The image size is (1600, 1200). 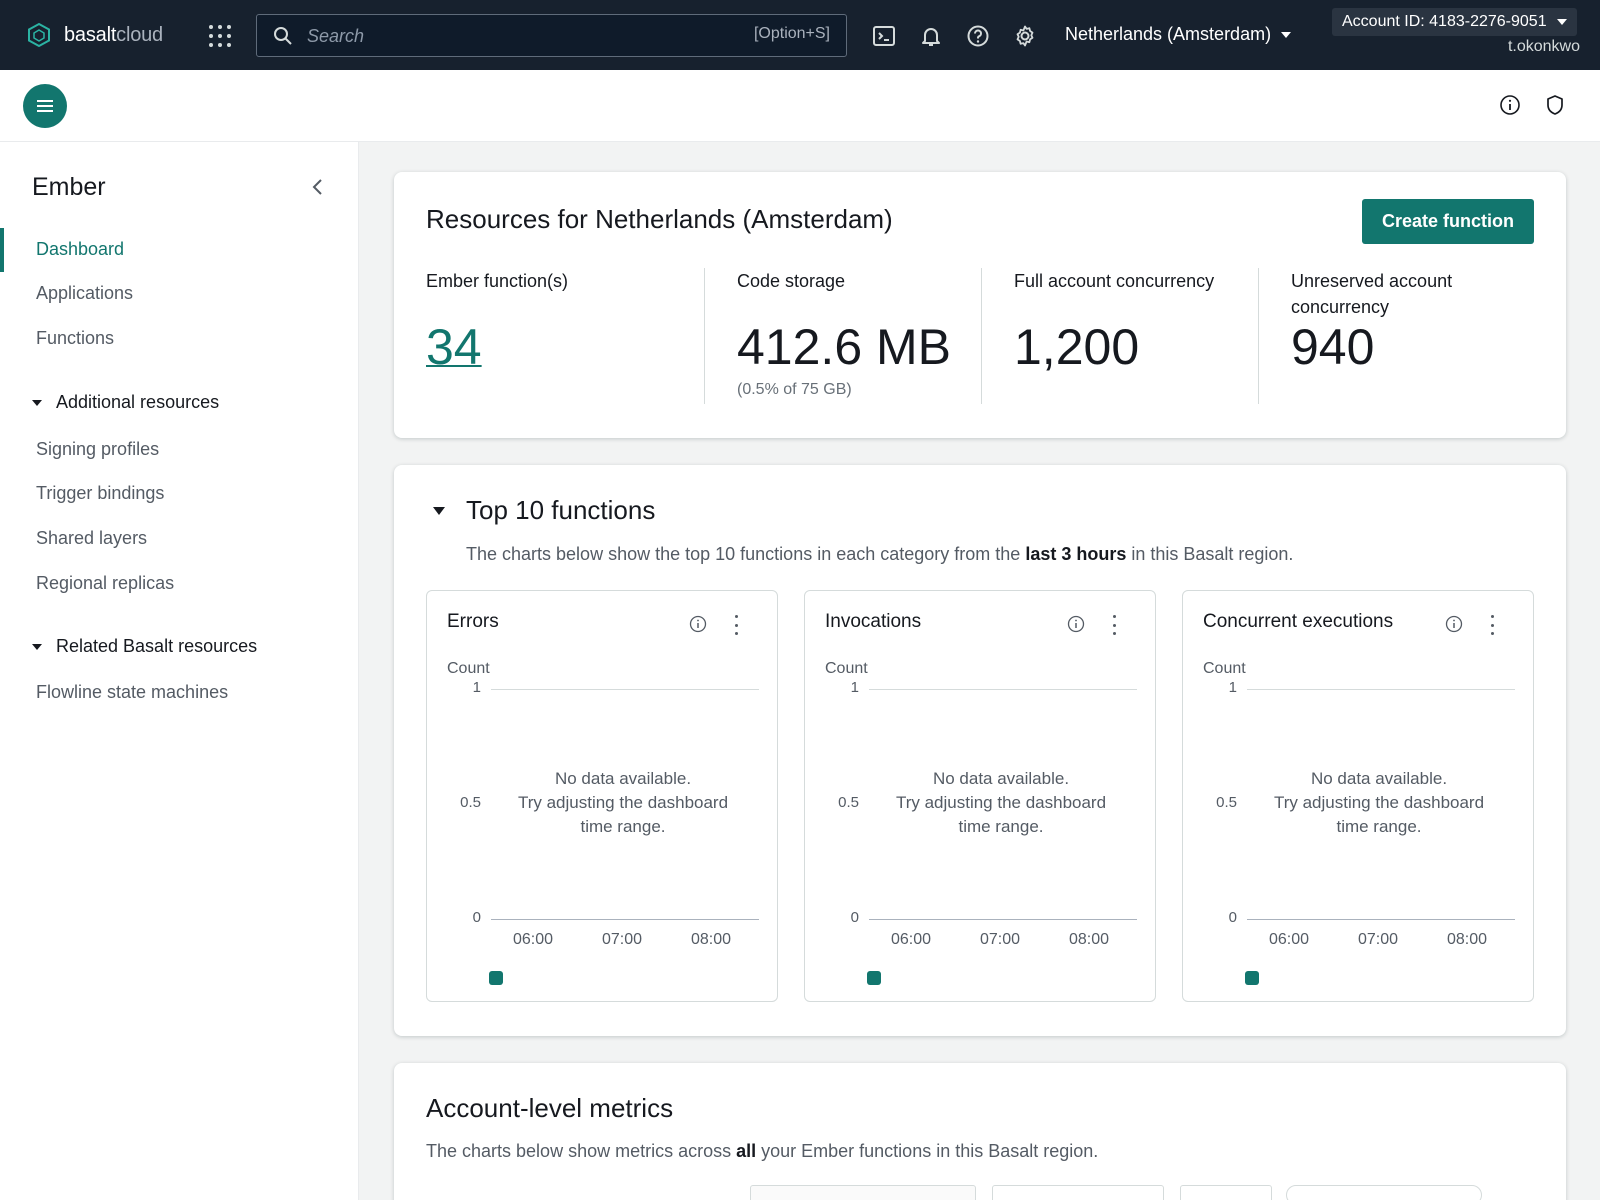 I want to click on account-menu: Account ID: 4183-2276-9051, so click(x=1454, y=22).